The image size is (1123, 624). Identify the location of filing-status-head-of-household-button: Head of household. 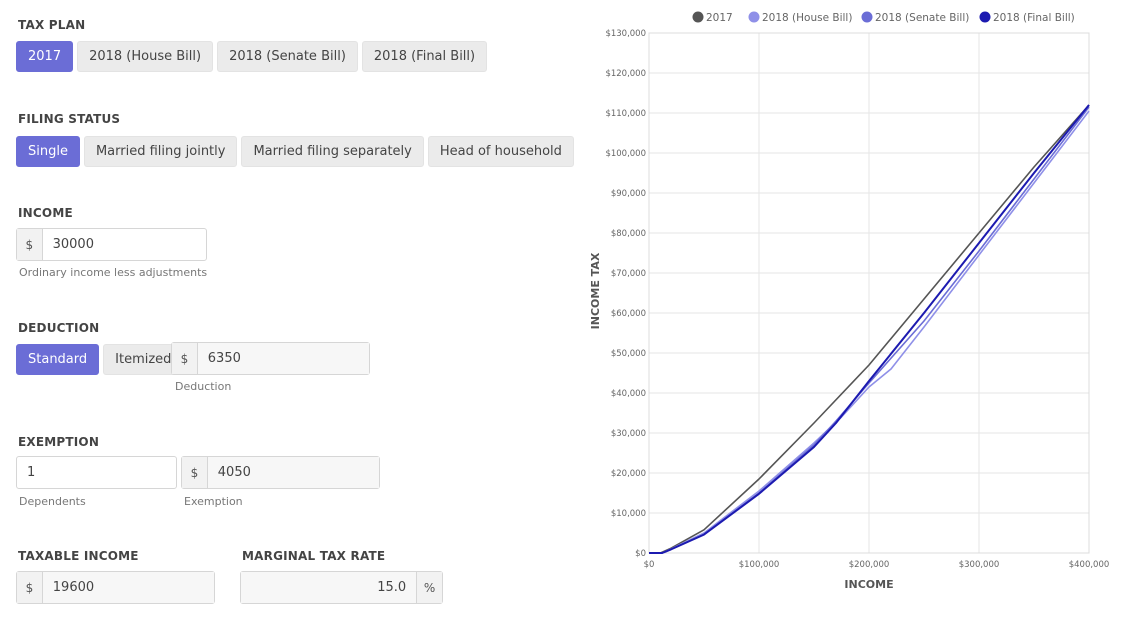
(500, 151).